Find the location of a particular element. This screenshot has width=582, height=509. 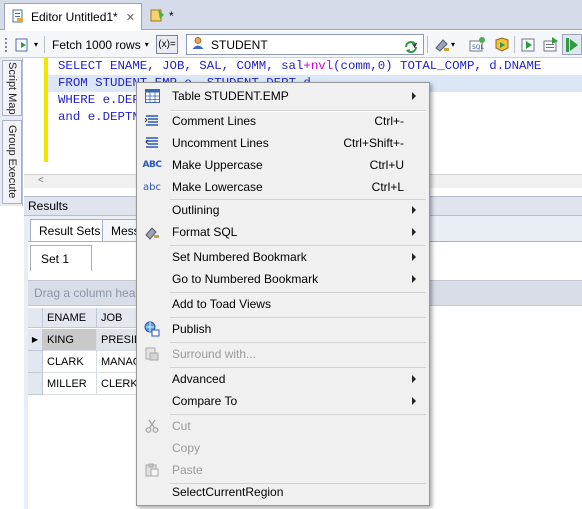

run-icon is located at coordinates (572, 44).